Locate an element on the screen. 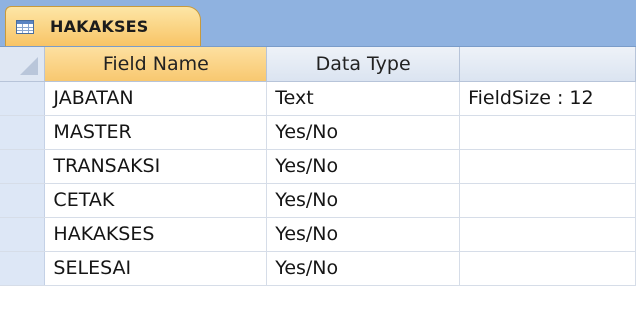  header-row: Field Name Data Type is located at coordinates (318, 64).